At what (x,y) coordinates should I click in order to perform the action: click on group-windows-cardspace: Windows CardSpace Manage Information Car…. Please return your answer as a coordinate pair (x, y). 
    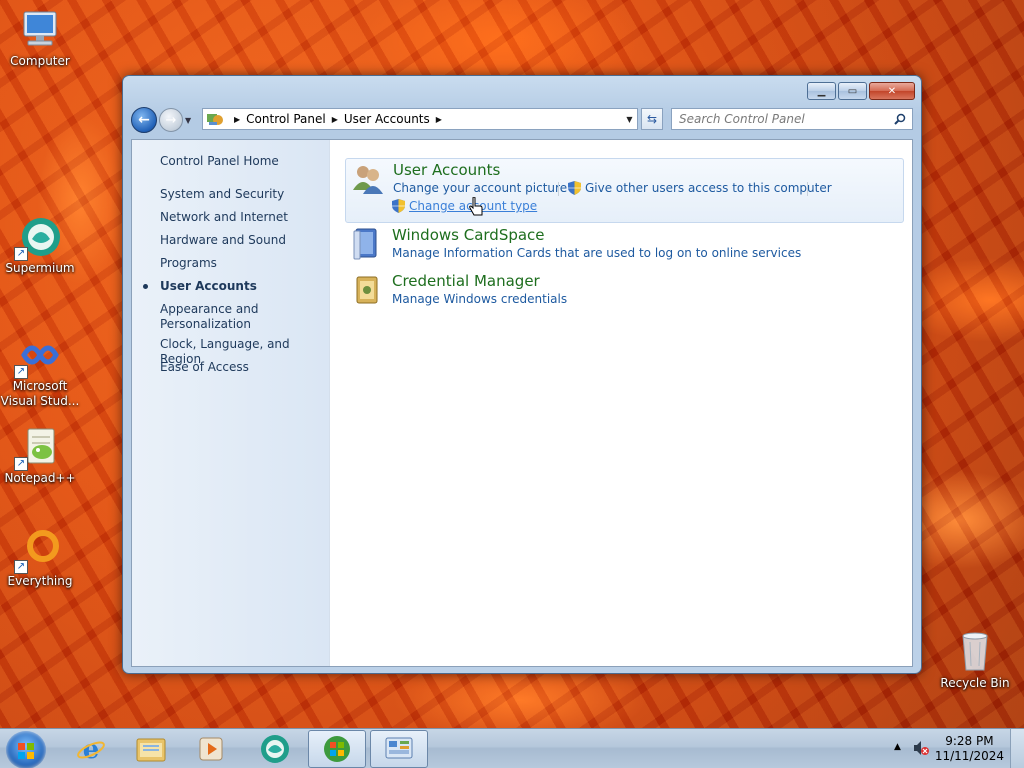
    Looking at the image, I should click on (624, 246).